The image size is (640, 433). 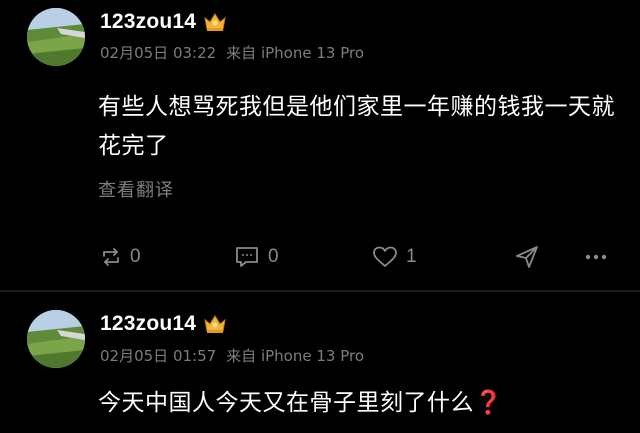 What do you see at coordinates (158, 53) in the screenshot?
I see `post-date: 02月05日 03:22` at bounding box center [158, 53].